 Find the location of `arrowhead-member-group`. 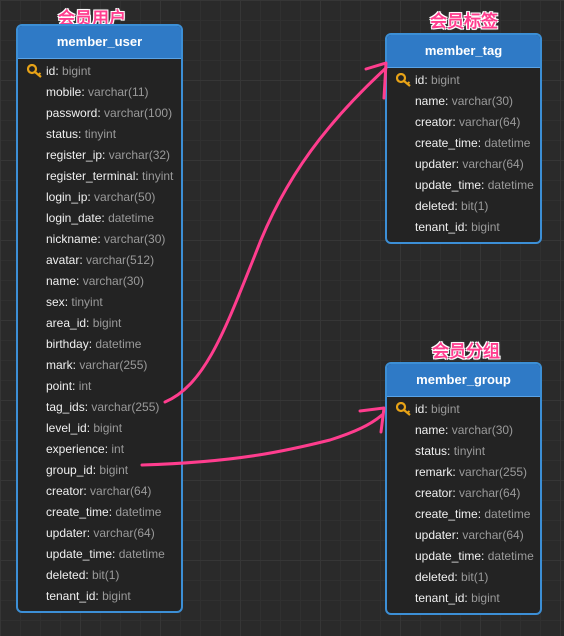

arrowhead-member-group is located at coordinates (372, 420).